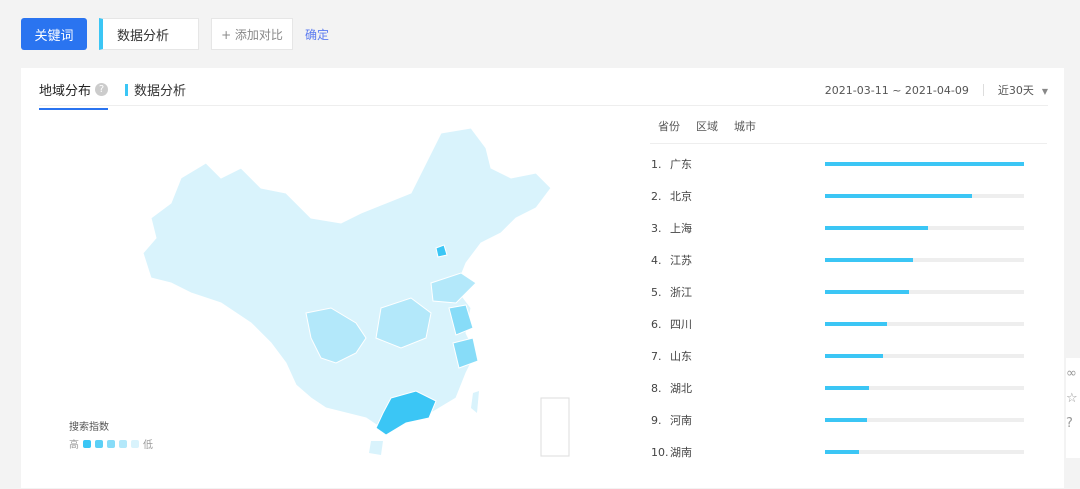  What do you see at coordinates (848, 126) in the screenshot?
I see `ranking-subtabs: 省份 区域 城市` at bounding box center [848, 126].